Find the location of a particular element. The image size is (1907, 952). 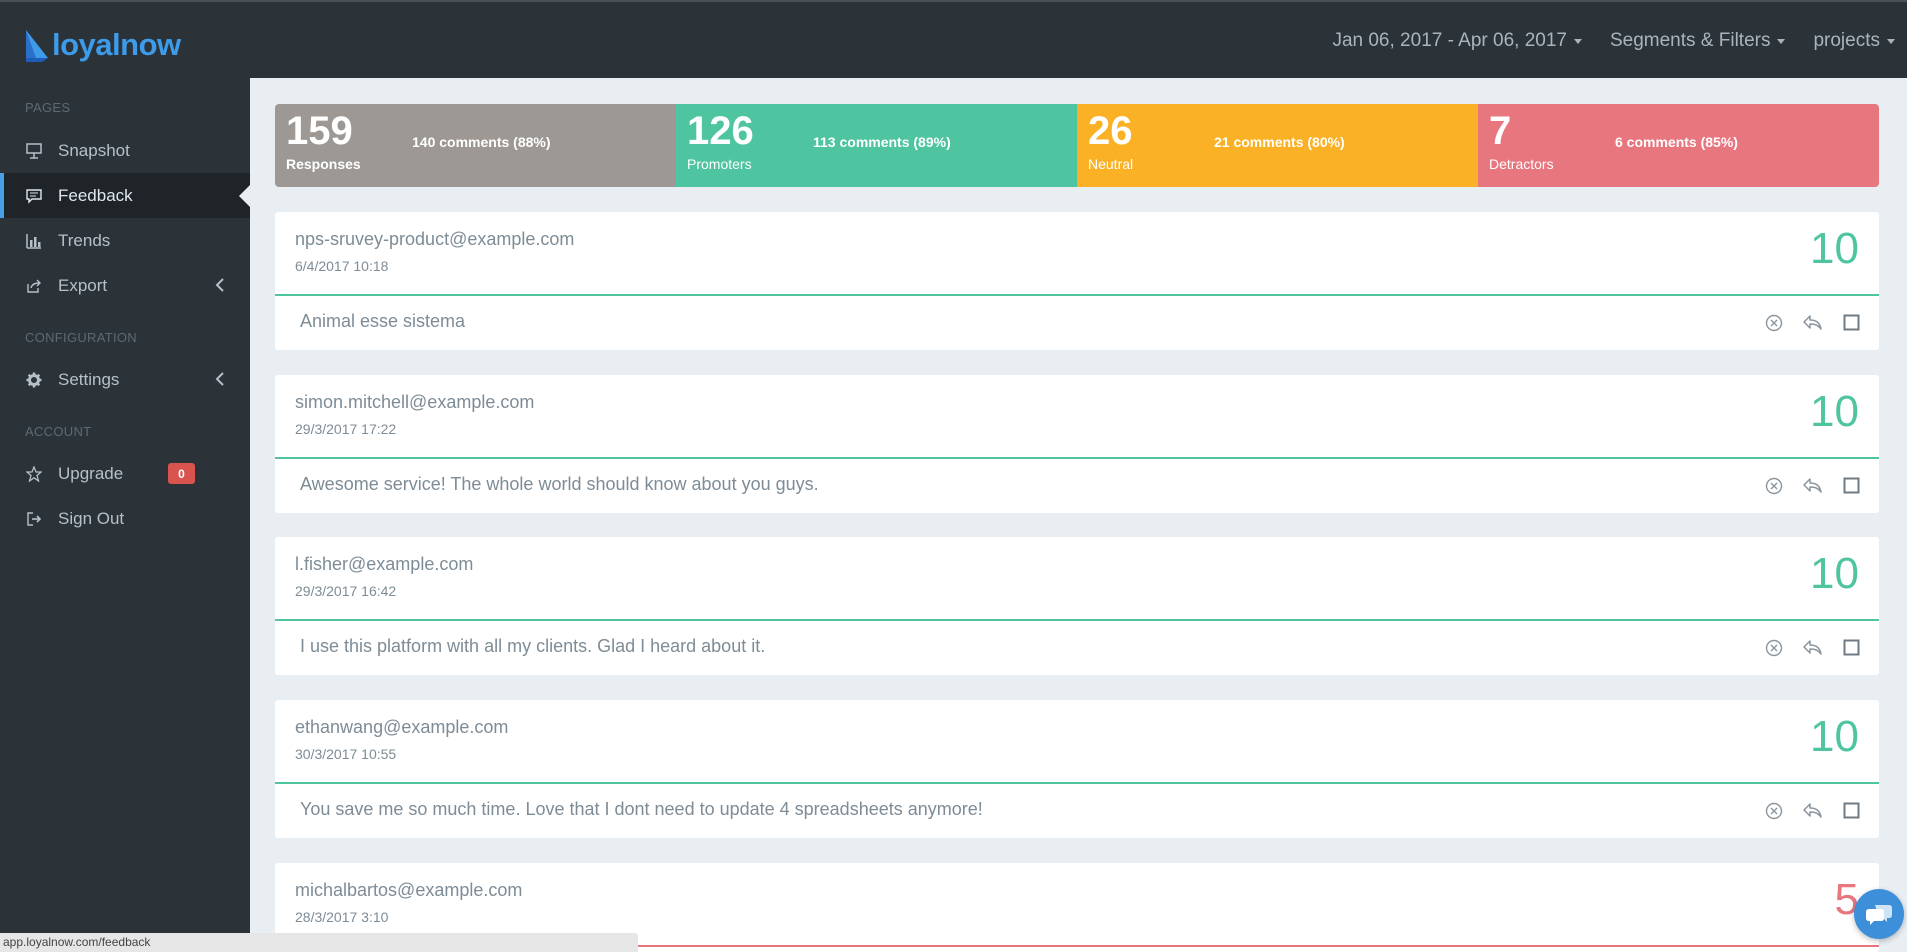

respondent-email: nps-sruvey-product@example.com is located at coordinates (434, 239).